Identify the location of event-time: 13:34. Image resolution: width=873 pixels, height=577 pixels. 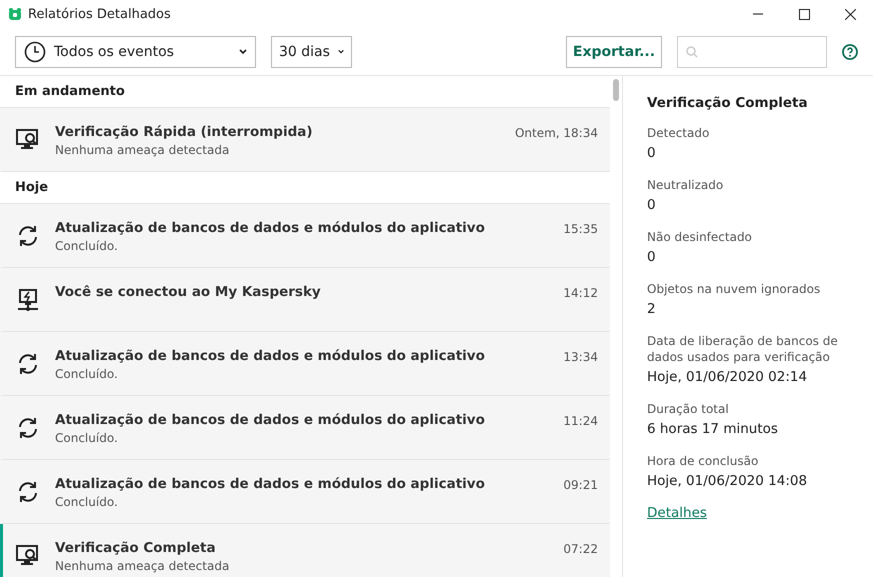
(580, 356).